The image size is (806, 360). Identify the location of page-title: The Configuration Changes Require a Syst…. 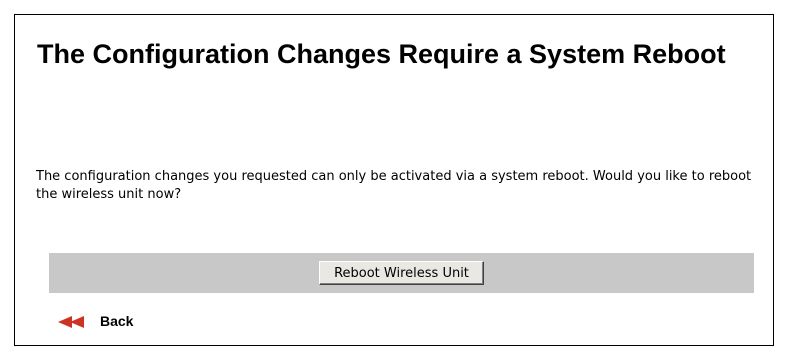
(381, 54).